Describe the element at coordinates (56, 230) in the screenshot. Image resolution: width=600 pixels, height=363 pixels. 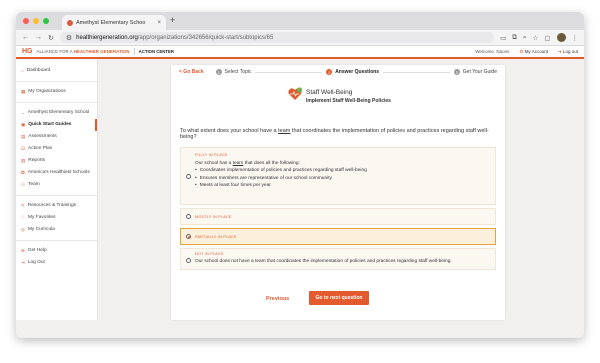
I see `sidebar-item-my-curricula: ◎ My Curricula` at that location.